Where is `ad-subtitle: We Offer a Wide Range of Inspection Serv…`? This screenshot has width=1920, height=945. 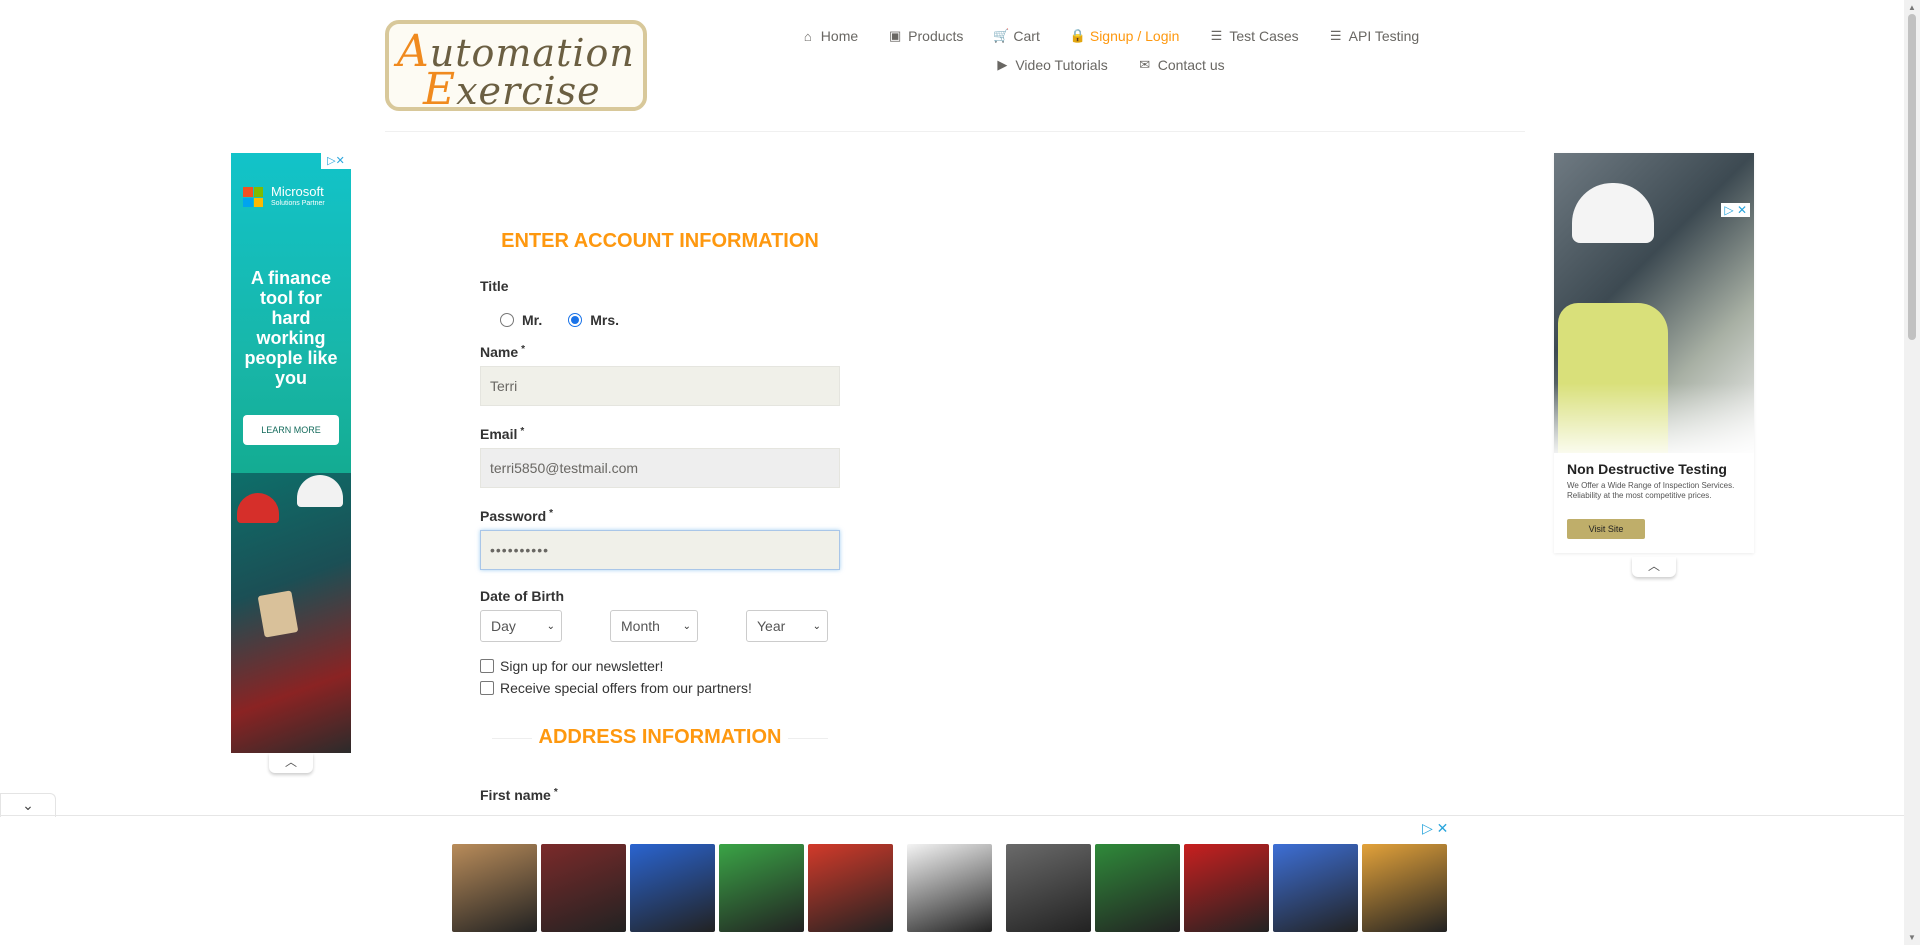 ad-subtitle: We Offer a Wide Range of Inspection Serv… is located at coordinates (1651, 490).